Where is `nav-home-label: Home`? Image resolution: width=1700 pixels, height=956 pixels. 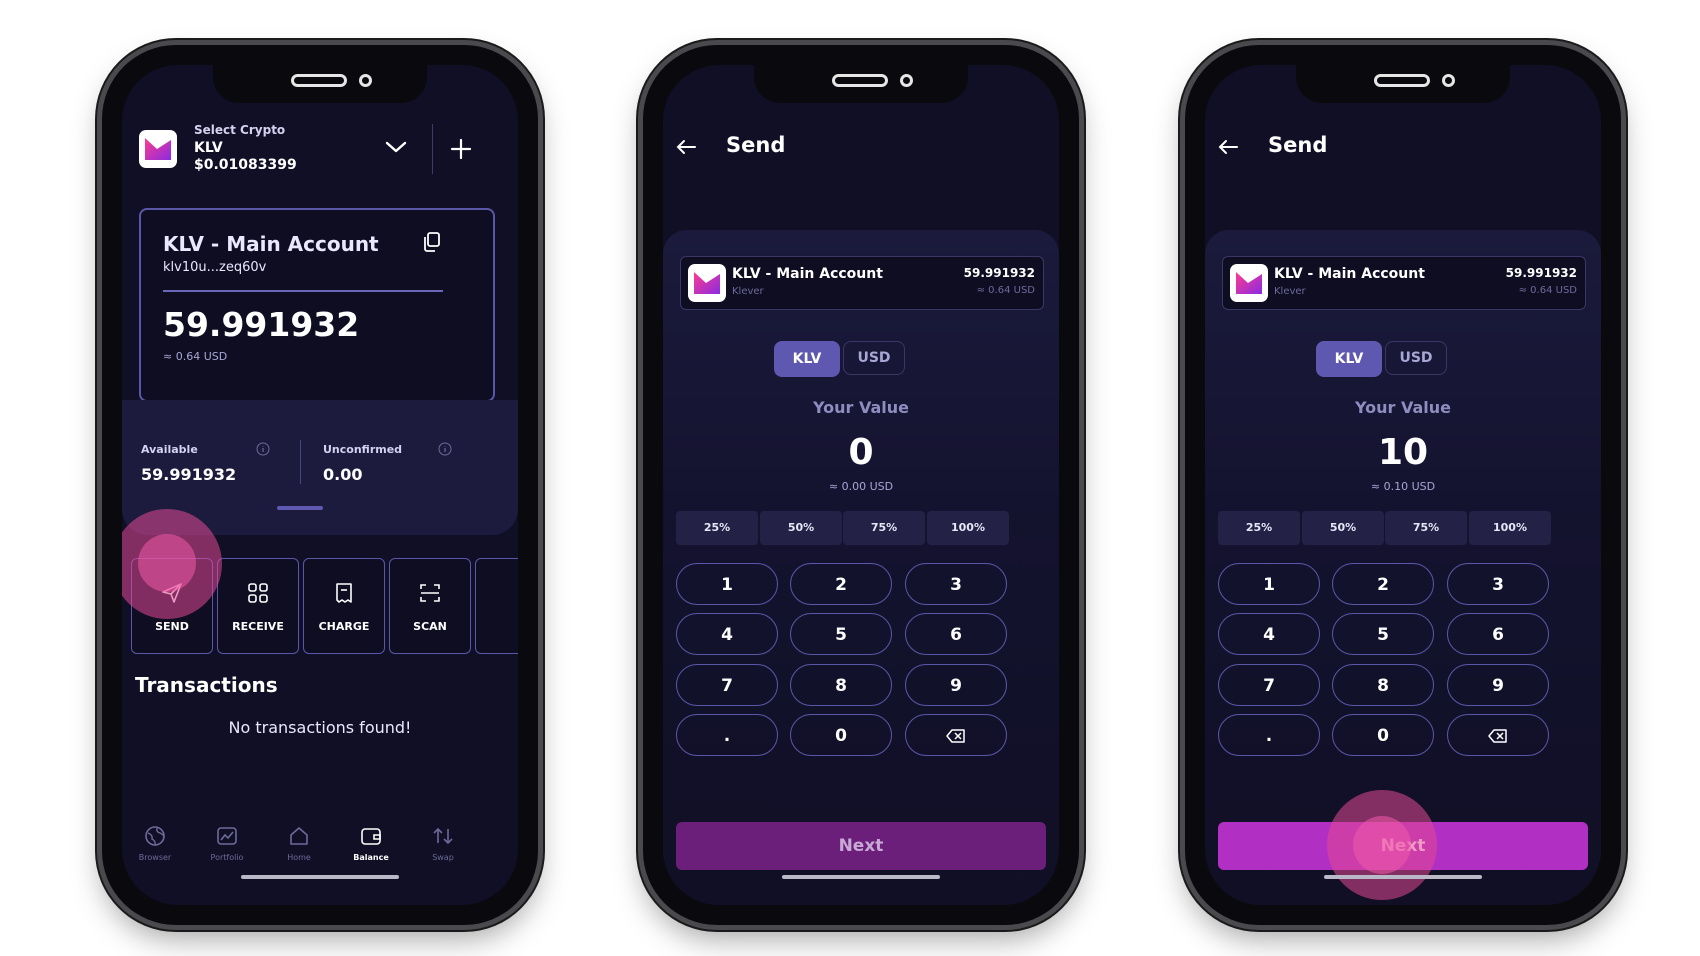 nav-home-label: Home is located at coordinates (299, 857).